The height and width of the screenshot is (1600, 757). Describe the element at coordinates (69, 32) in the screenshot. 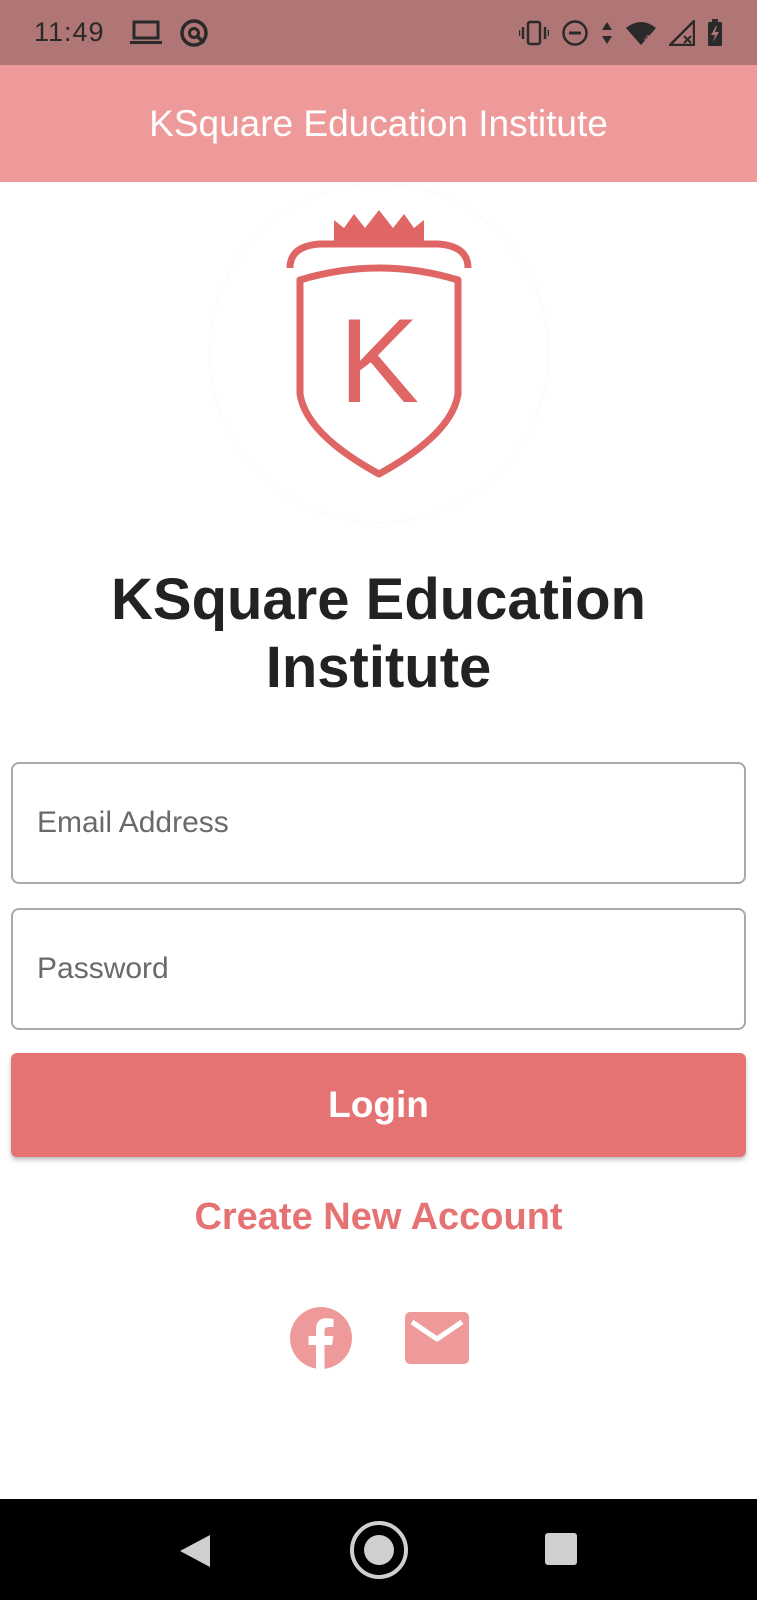

I see `status-time: 11:49` at that location.